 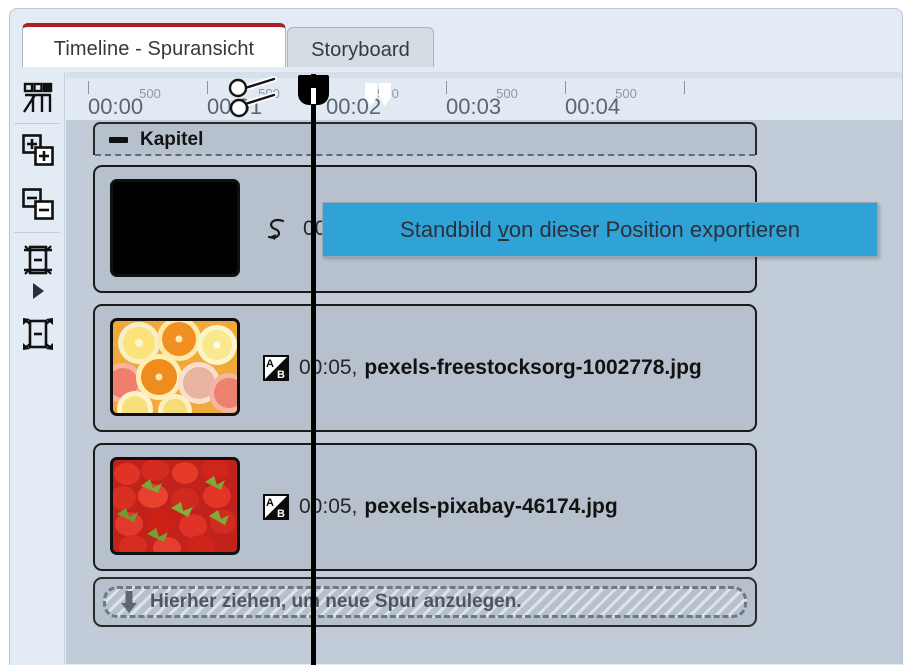 I want to click on down-arrow-icon, so click(x=129, y=602).